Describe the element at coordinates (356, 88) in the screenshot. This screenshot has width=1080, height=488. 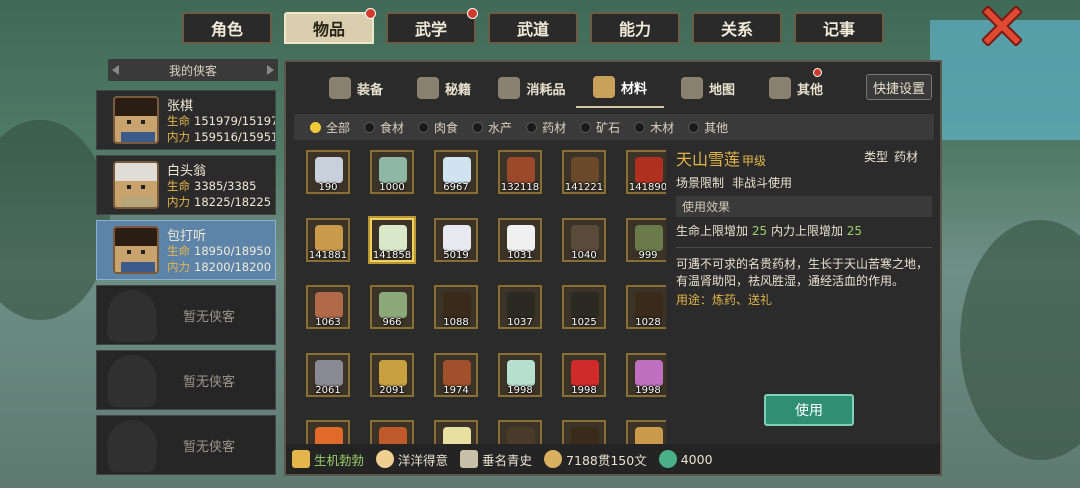
I see `tab-equipment: 装备` at that location.